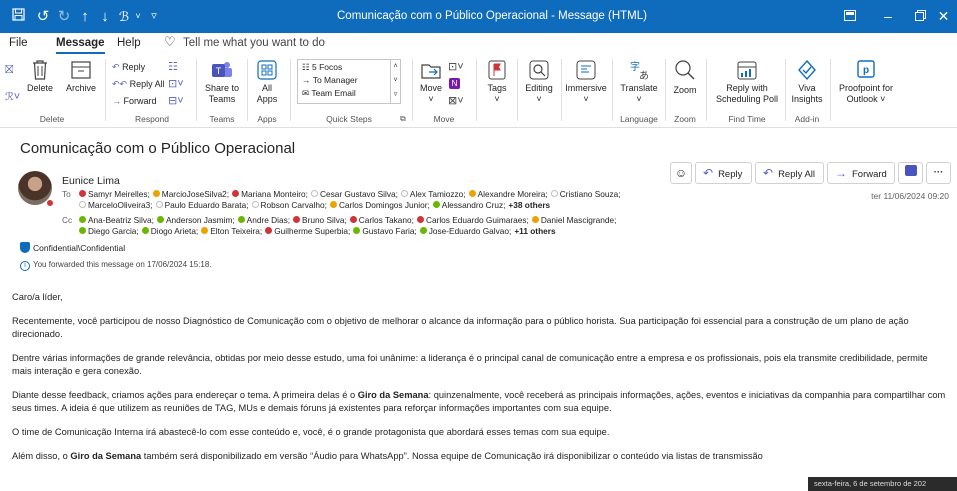  What do you see at coordinates (124, 16) in the screenshot?
I see `customize-icon: ℬ` at bounding box center [124, 16].